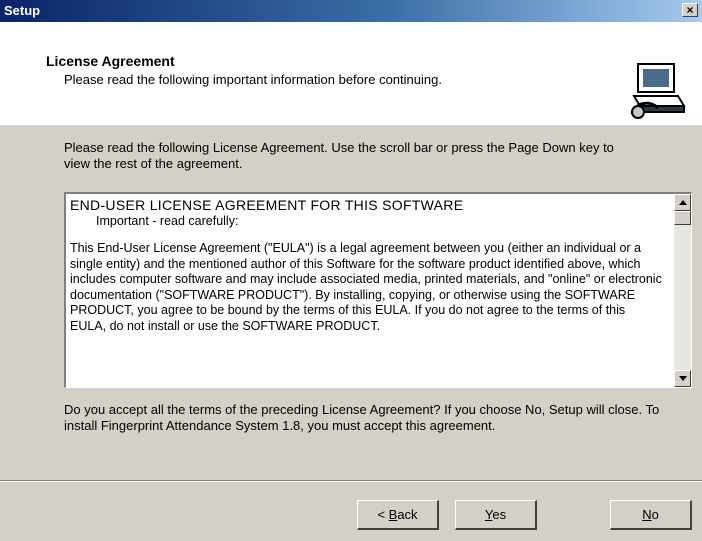 This screenshot has width=702, height=541. What do you see at coordinates (407, 514) in the screenshot?
I see `back-rest: ack` at bounding box center [407, 514].